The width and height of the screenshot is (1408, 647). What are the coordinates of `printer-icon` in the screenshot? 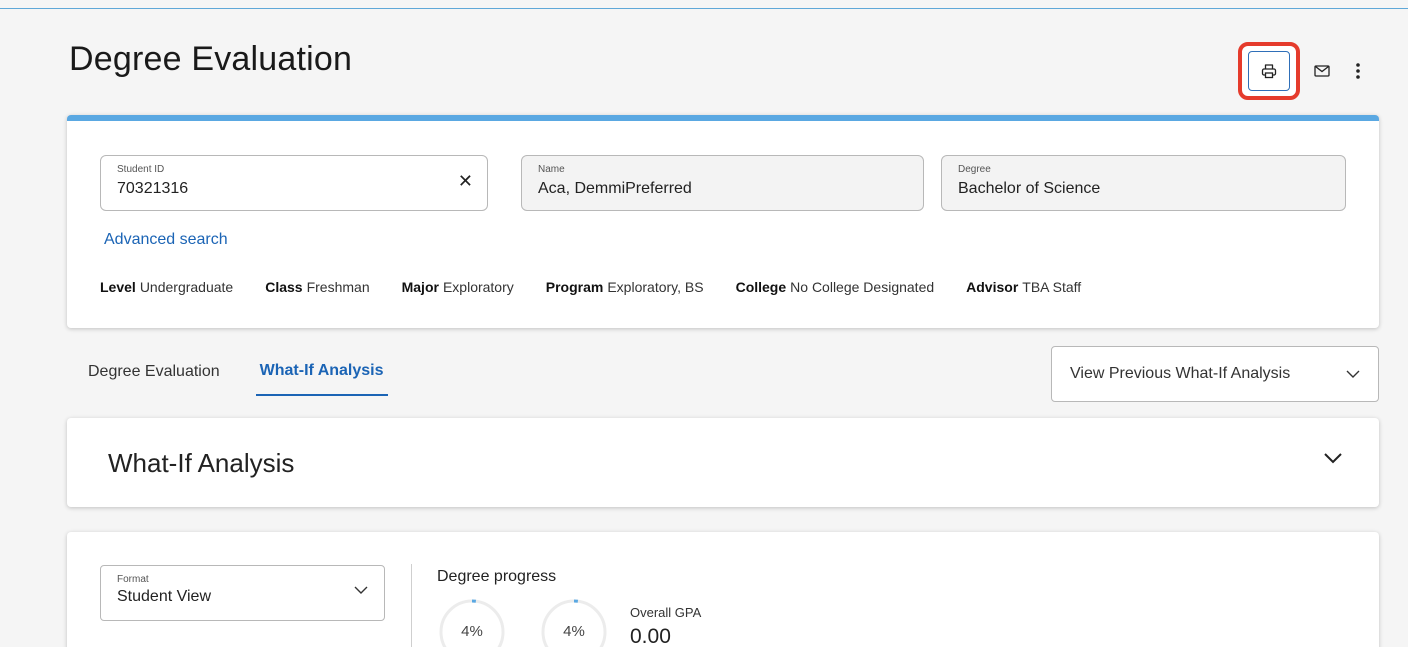 It's located at (1269, 71).